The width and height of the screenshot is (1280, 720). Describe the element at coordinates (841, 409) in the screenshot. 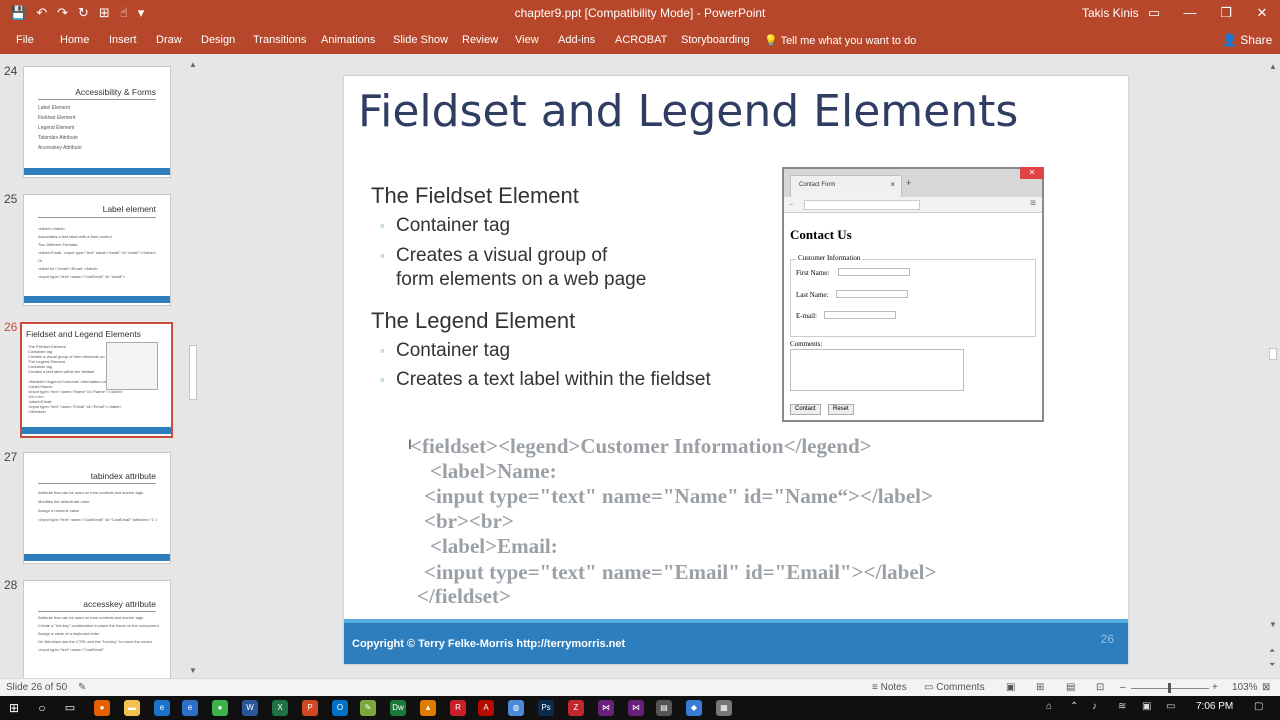

I see `mock-reset-button: Reset` at that location.